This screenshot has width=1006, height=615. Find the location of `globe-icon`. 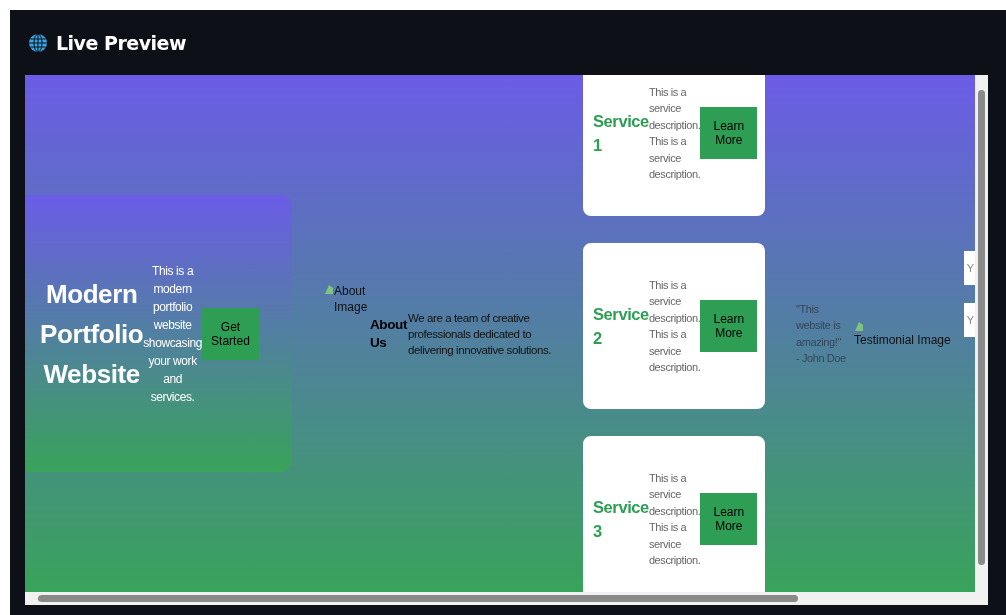

globe-icon is located at coordinates (38, 42).